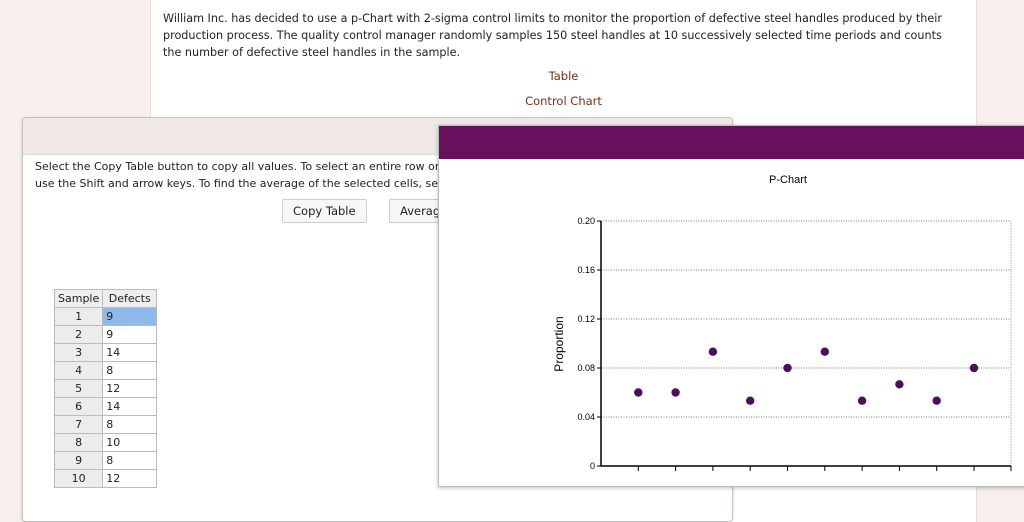  Describe the element at coordinates (586, 417) in the screenshot. I see `y-tick-label: 0.04` at that location.